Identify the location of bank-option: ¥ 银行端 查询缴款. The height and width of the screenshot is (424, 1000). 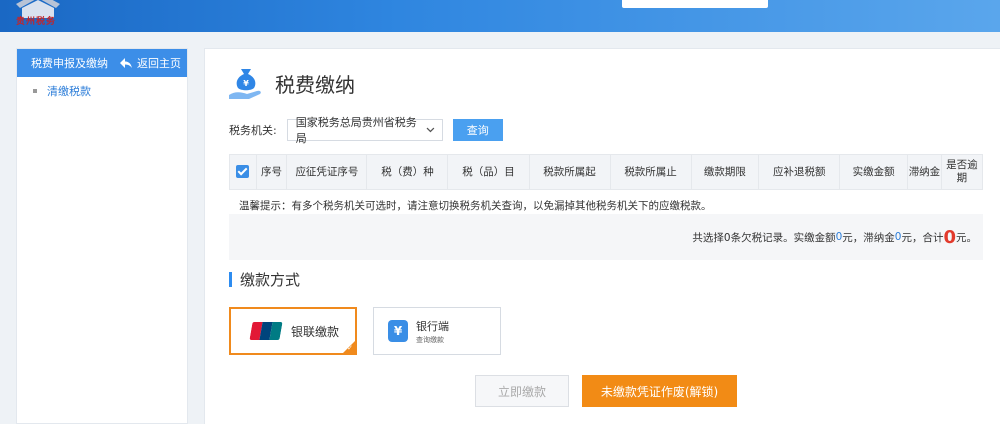
(437, 331).